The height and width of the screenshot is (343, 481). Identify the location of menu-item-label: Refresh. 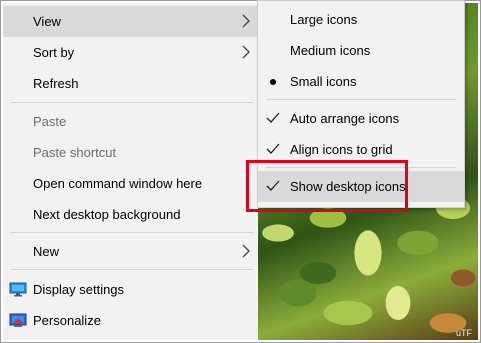
(56, 83).